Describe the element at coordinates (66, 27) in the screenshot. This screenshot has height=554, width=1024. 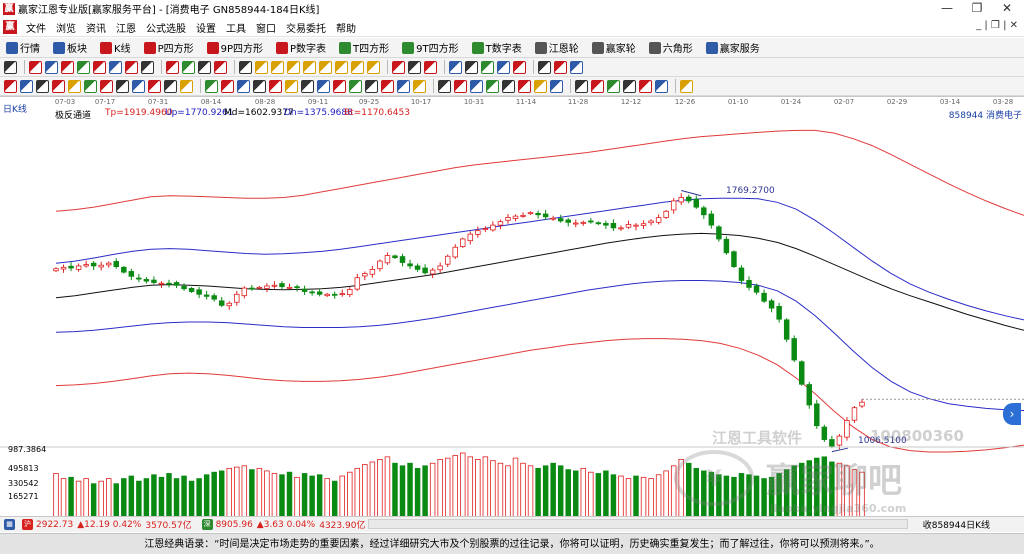
I see `menu-browse: 浏览` at that location.